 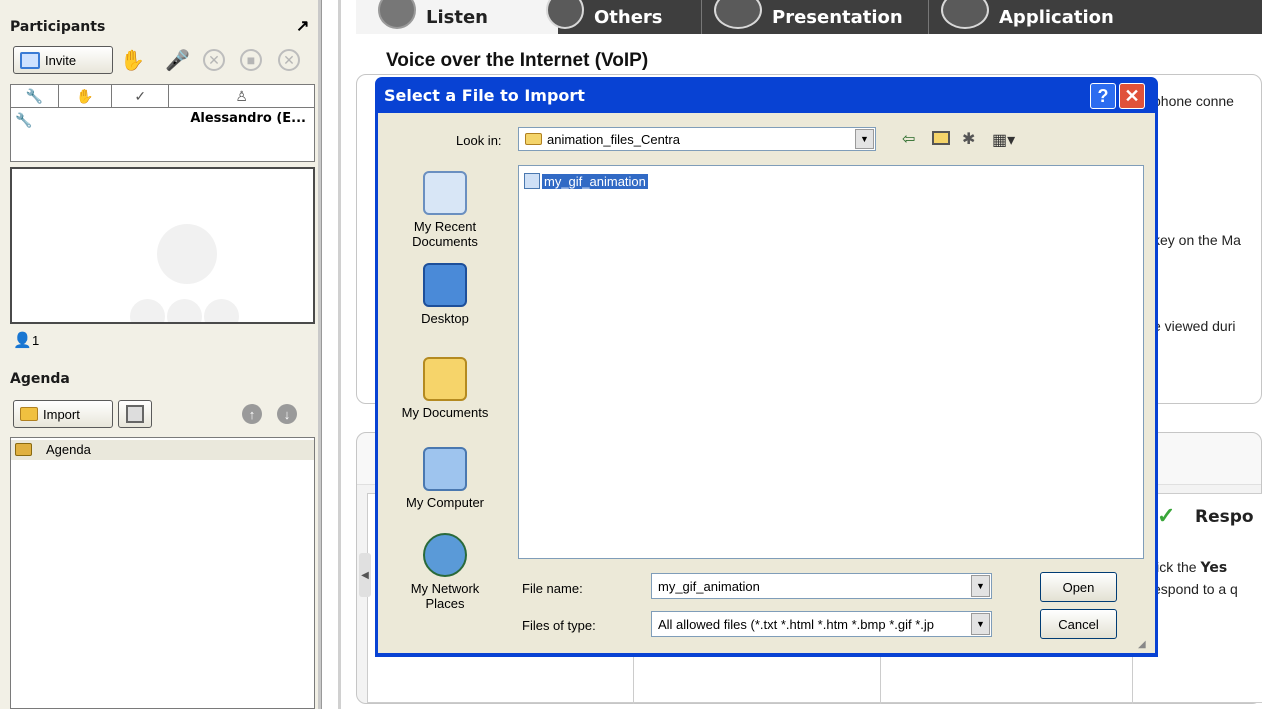 What do you see at coordinates (532, 181) in the screenshot?
I see `file-icon` at bounding box center [532, 181].